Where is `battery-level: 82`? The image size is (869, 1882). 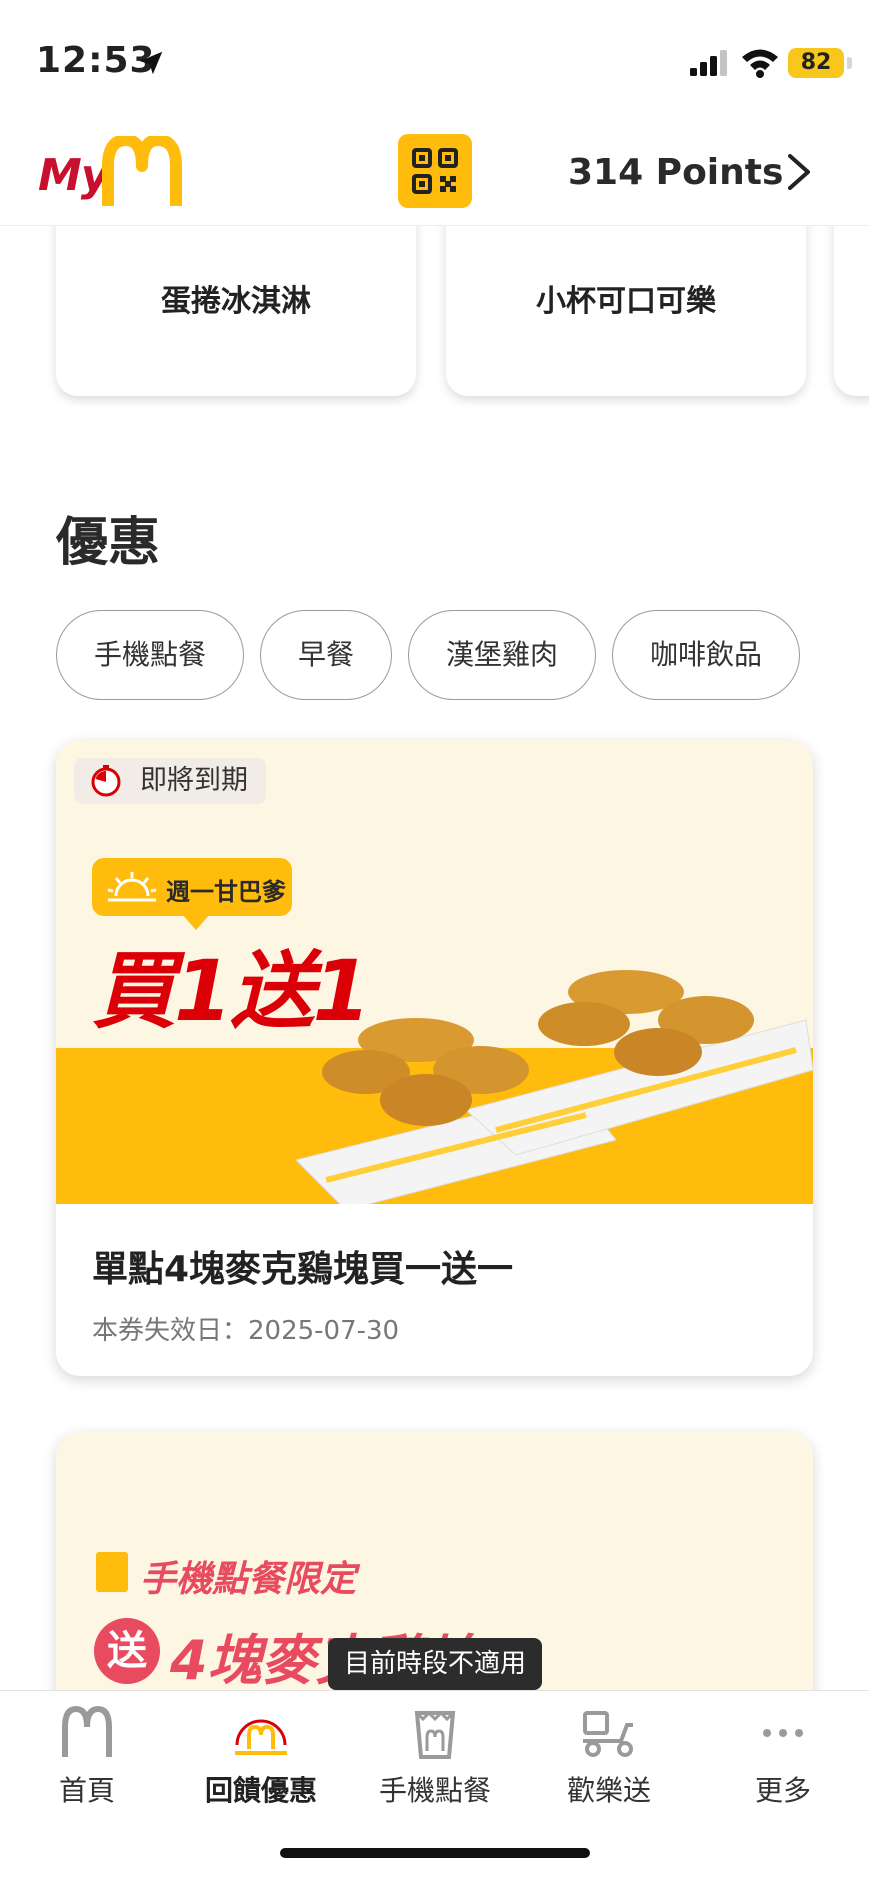
battery-level: 82 is located at coordinates (816, 62).